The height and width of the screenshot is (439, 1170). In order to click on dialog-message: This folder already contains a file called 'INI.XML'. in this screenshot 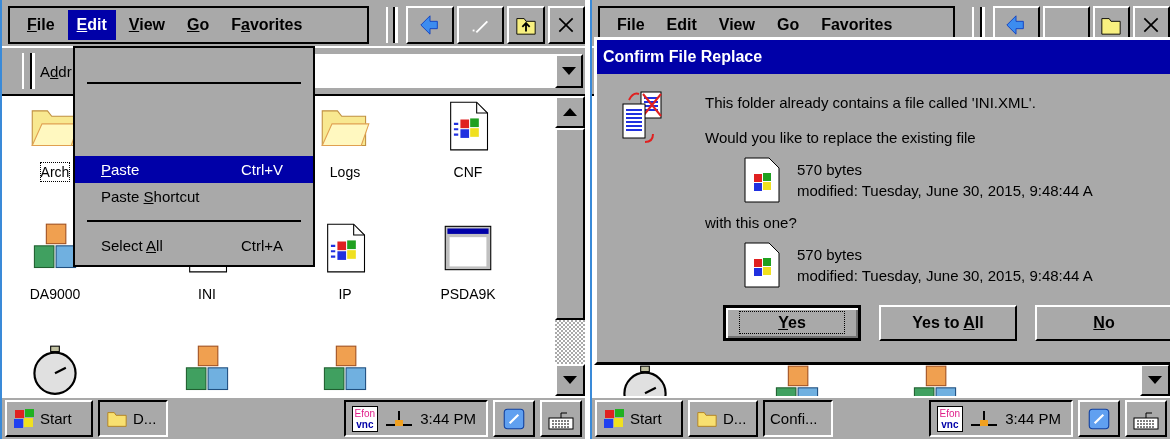, I will do `click(871, 102)`.